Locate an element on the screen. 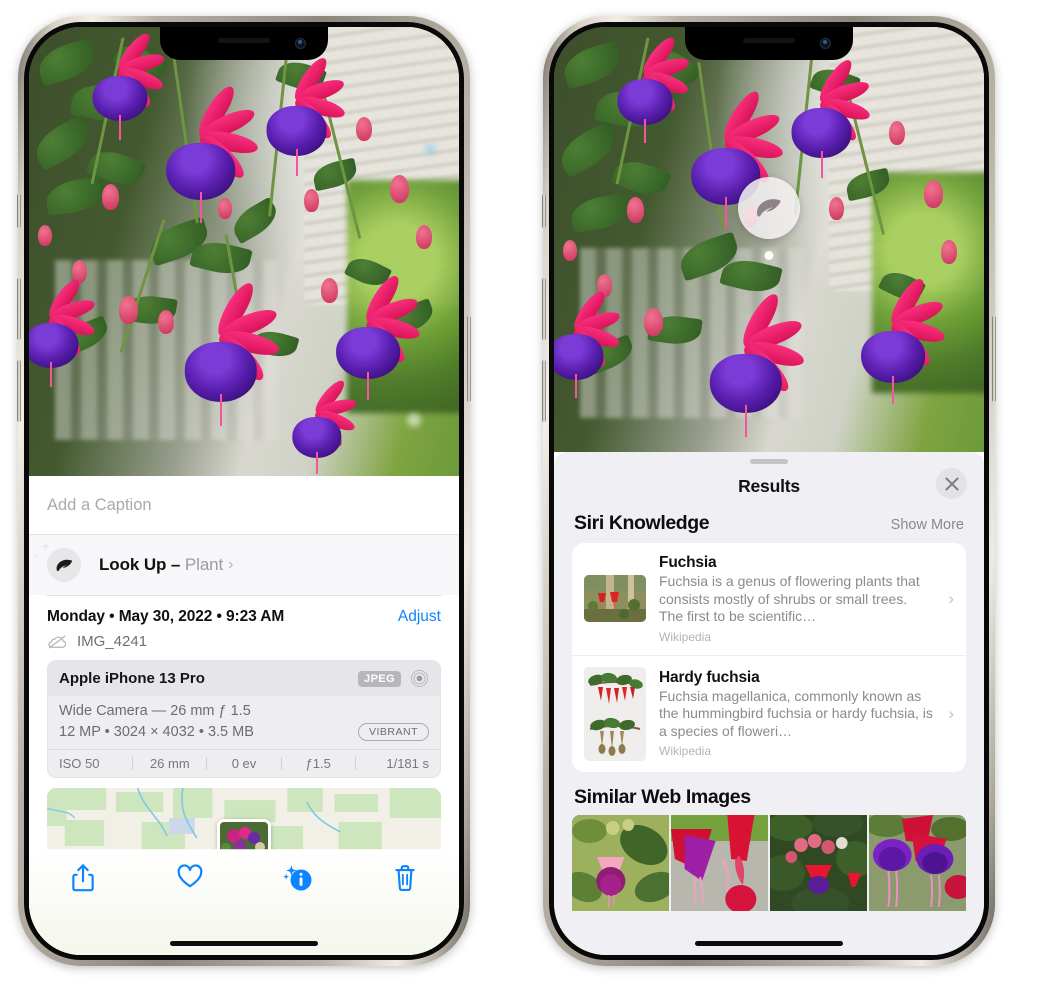 Image resolution: width=1055 pixels, height=985 pixels. section-title-siri-knowledge: Siri Knowledge is located at coordinates (642, 523).